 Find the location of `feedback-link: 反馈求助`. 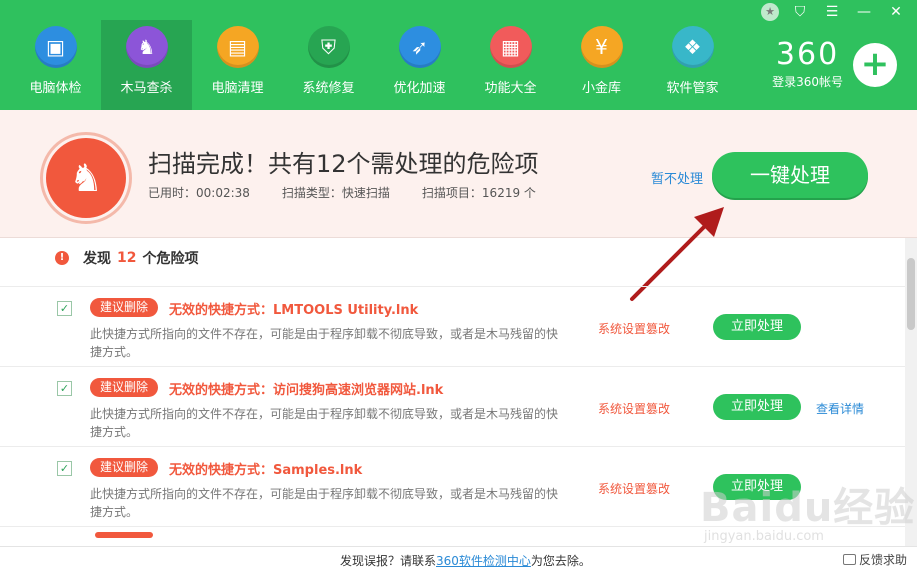

feedback-link: 反馈求助 is located at coordinates (874, 559).